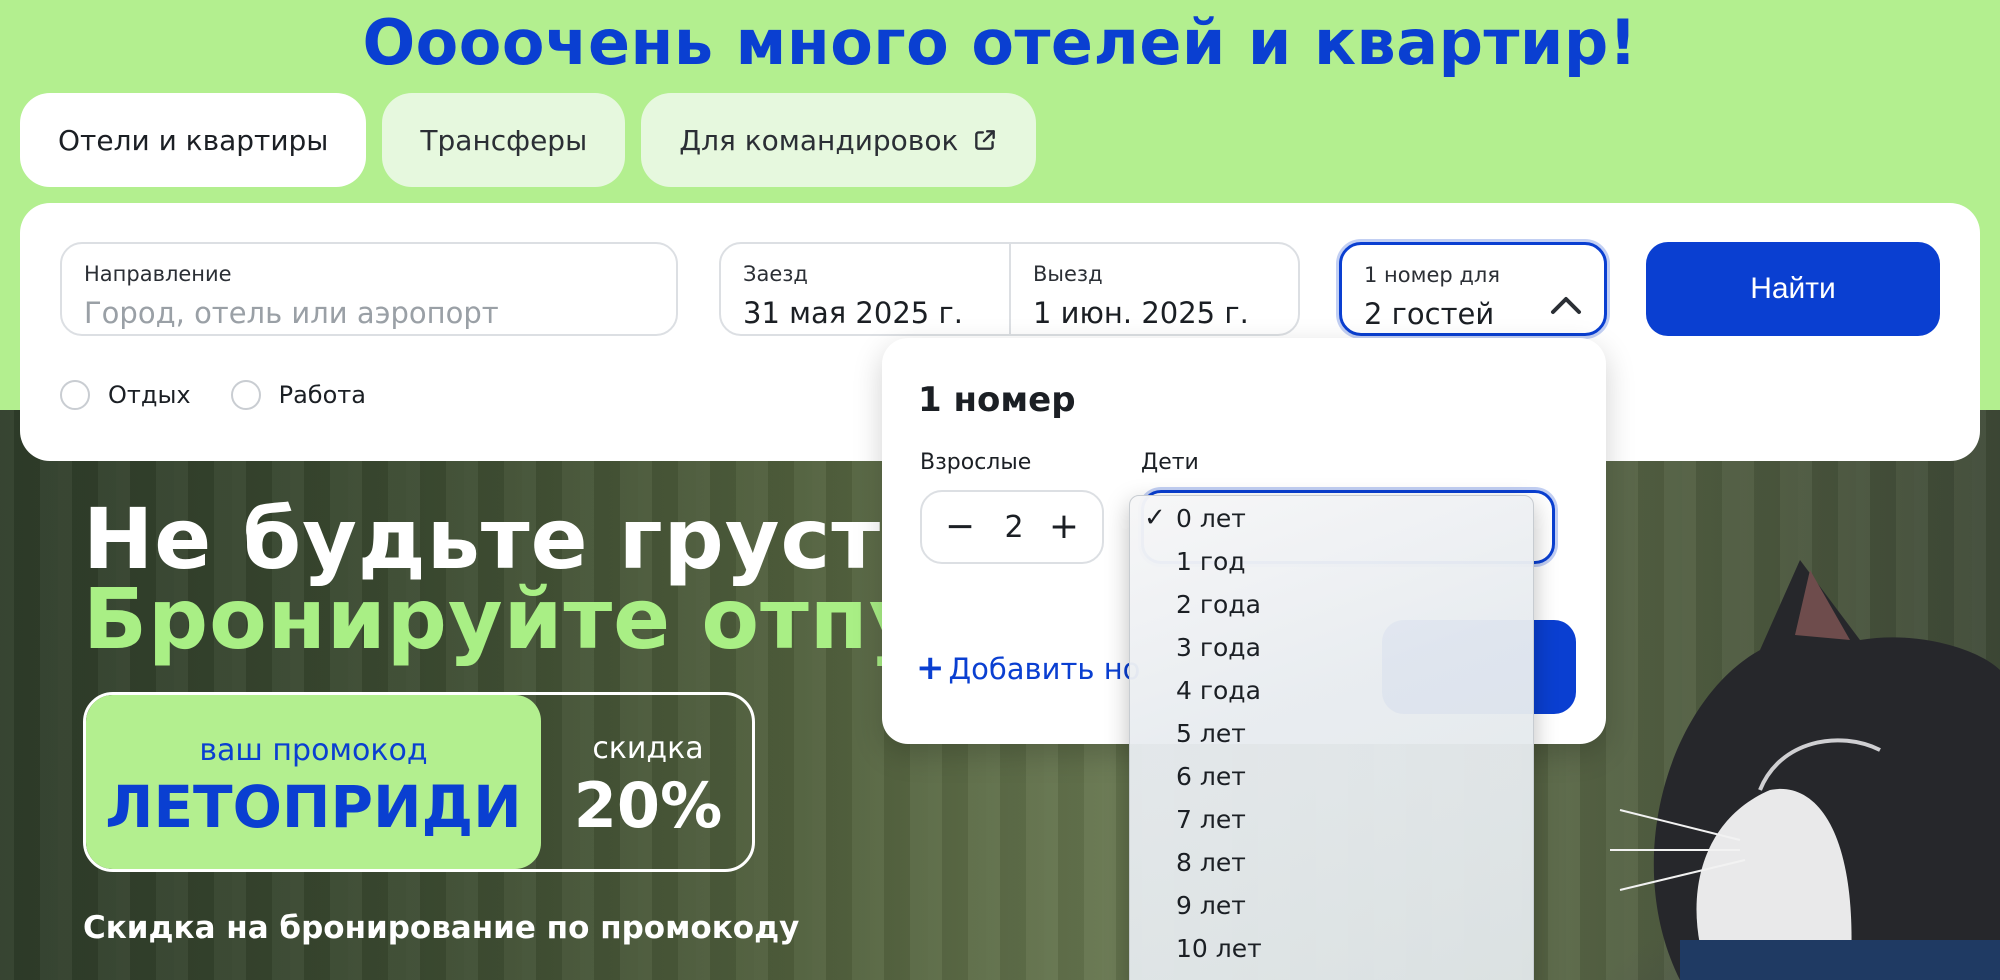  What do you see at coordinates (1012, 527) in the screenshot?
I see `adults-stepper: − 2 +` at bounding box center [1012, 527].